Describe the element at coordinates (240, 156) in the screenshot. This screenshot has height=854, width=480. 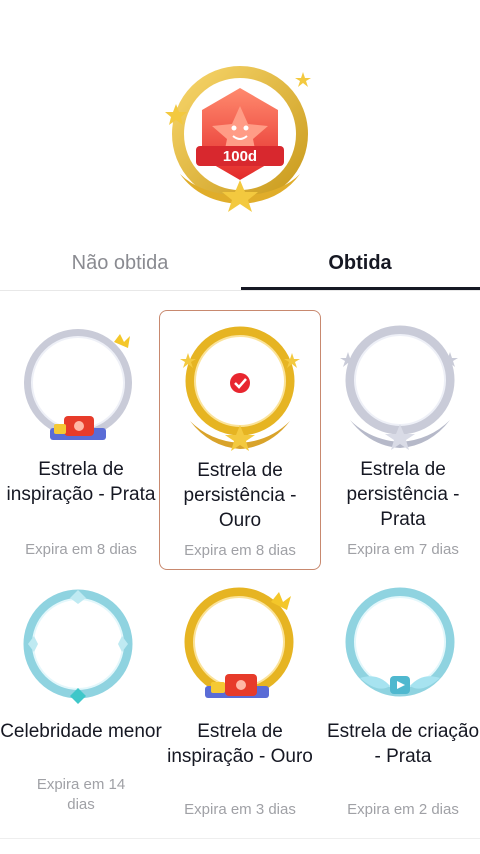
I see `badge-days-text: 100d` at that location.